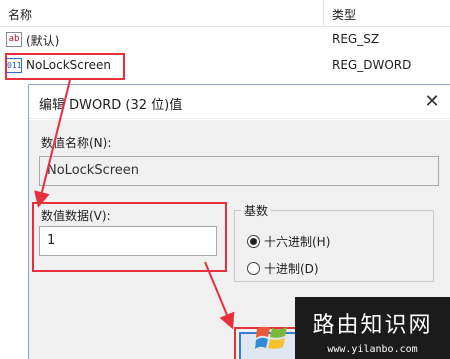 The width and height of the screenshot is (450, 359). I want to click on arrow-name-to-data, so click(52, 143).